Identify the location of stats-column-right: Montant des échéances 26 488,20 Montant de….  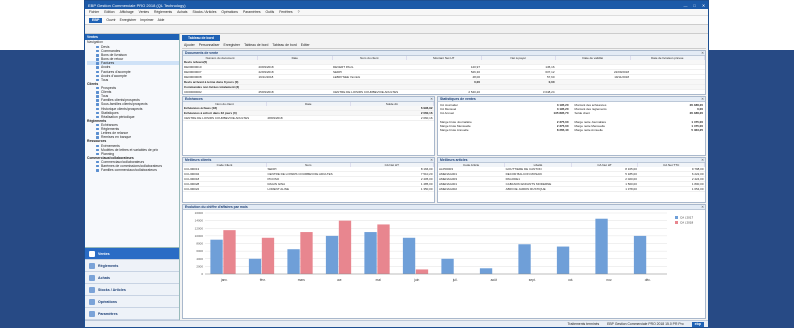
(639, 117).